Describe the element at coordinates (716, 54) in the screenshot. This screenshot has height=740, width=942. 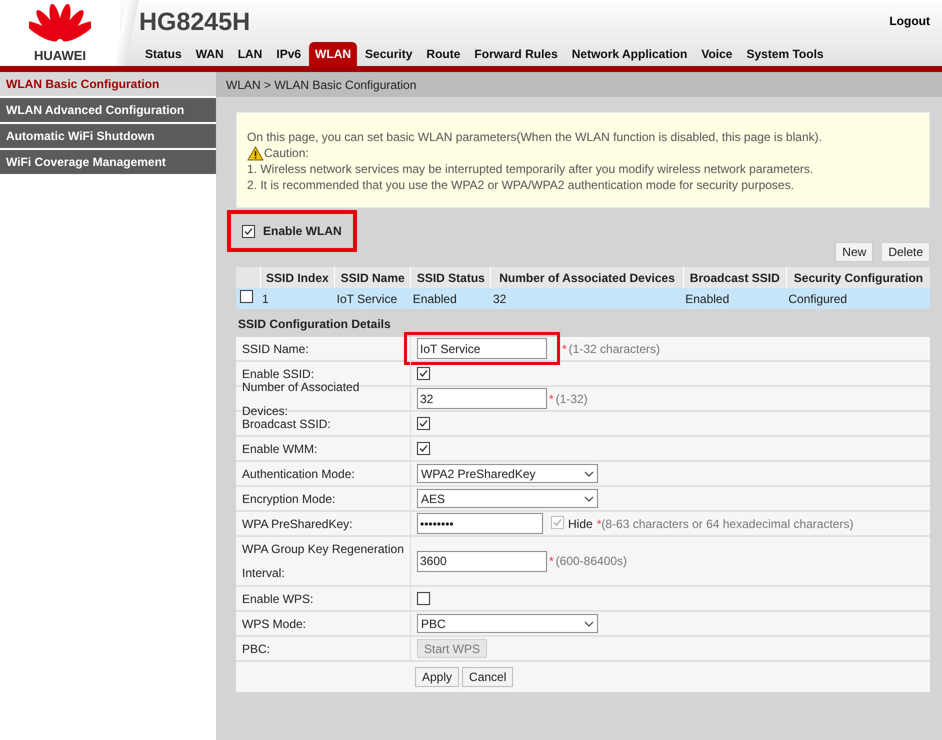
I see `nav-tab: Voice` at that location.